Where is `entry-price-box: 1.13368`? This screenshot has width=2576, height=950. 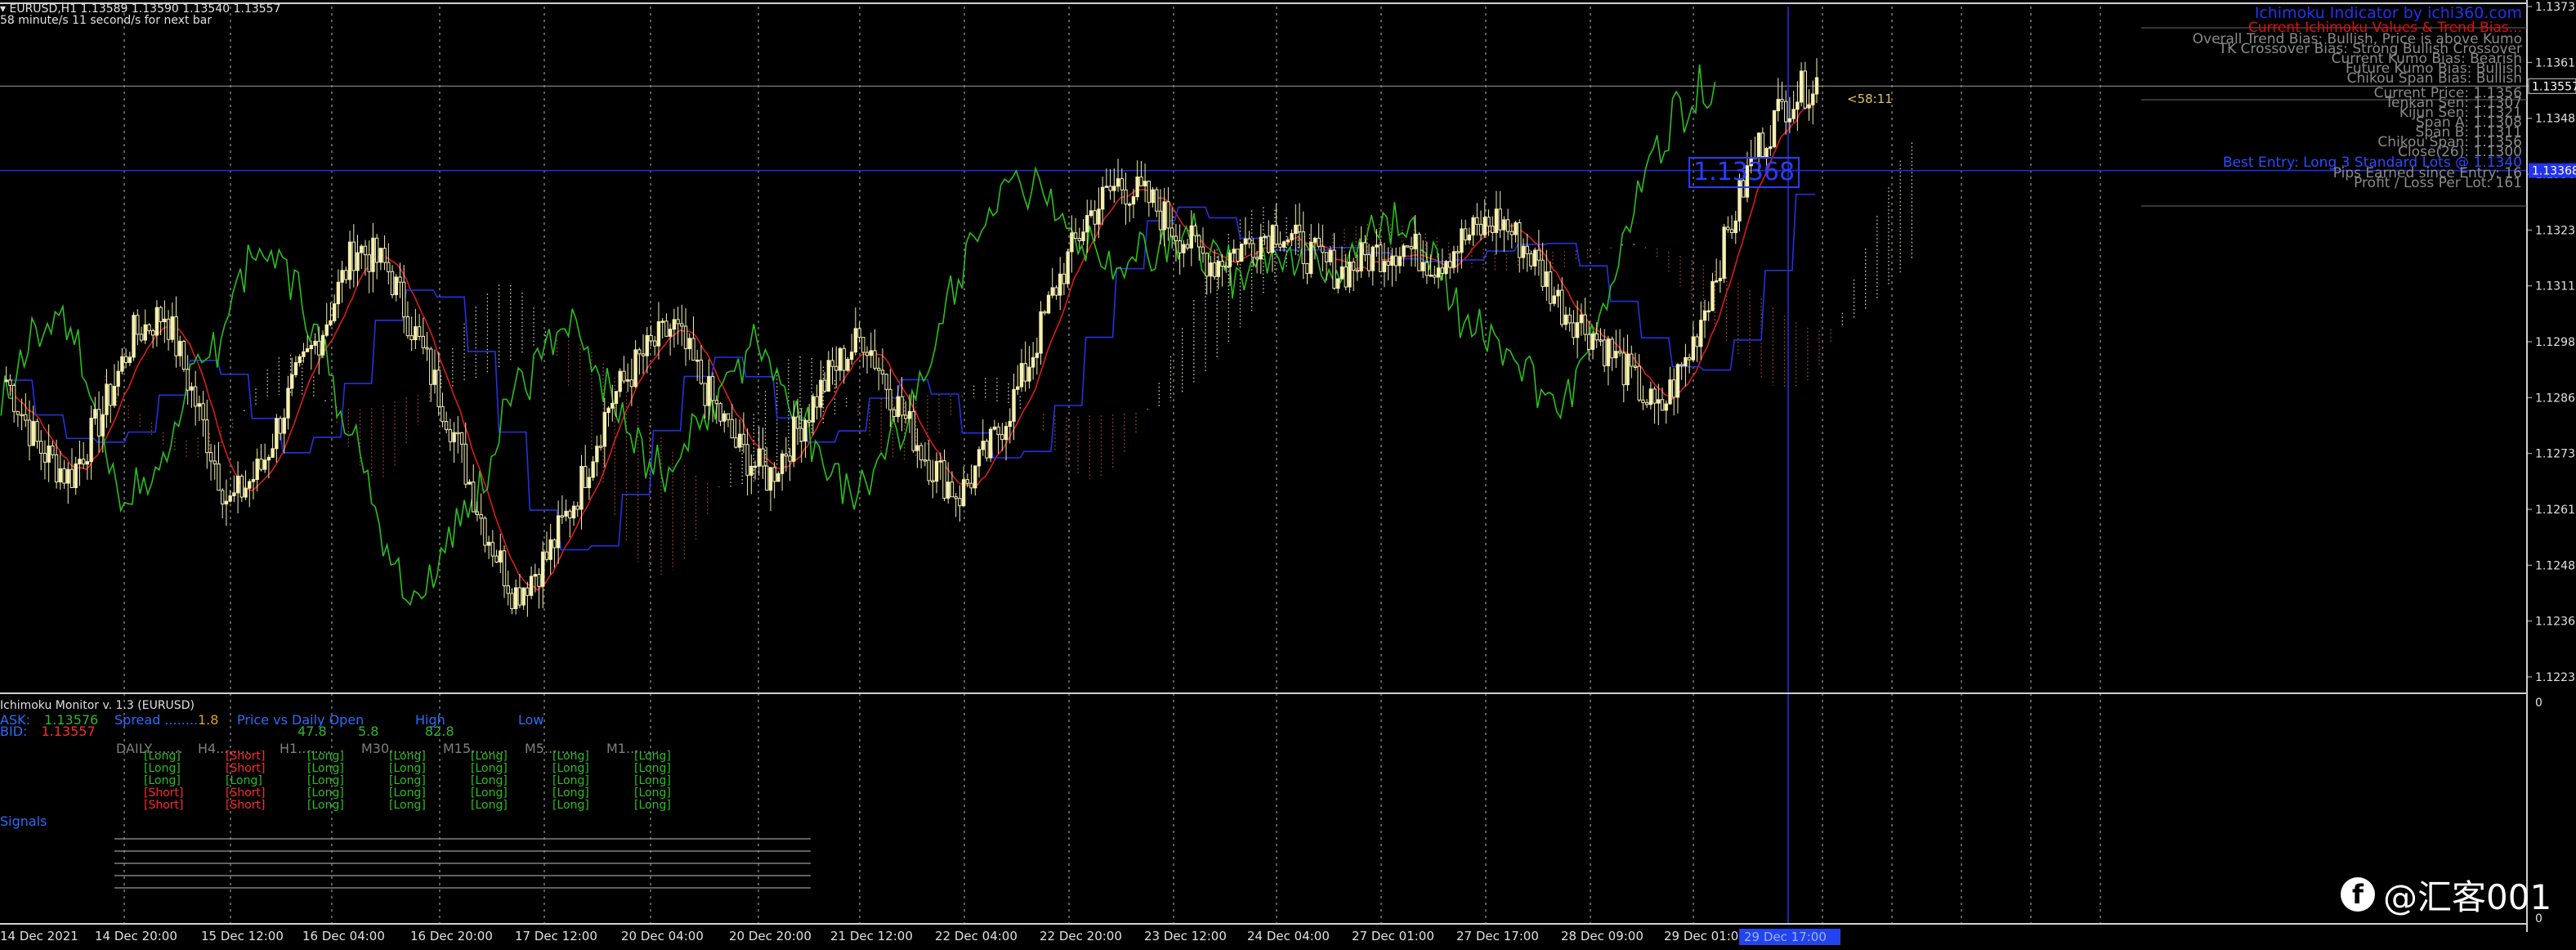
entry-price-box: 1.13368 is located at coordinates (1744, 172).